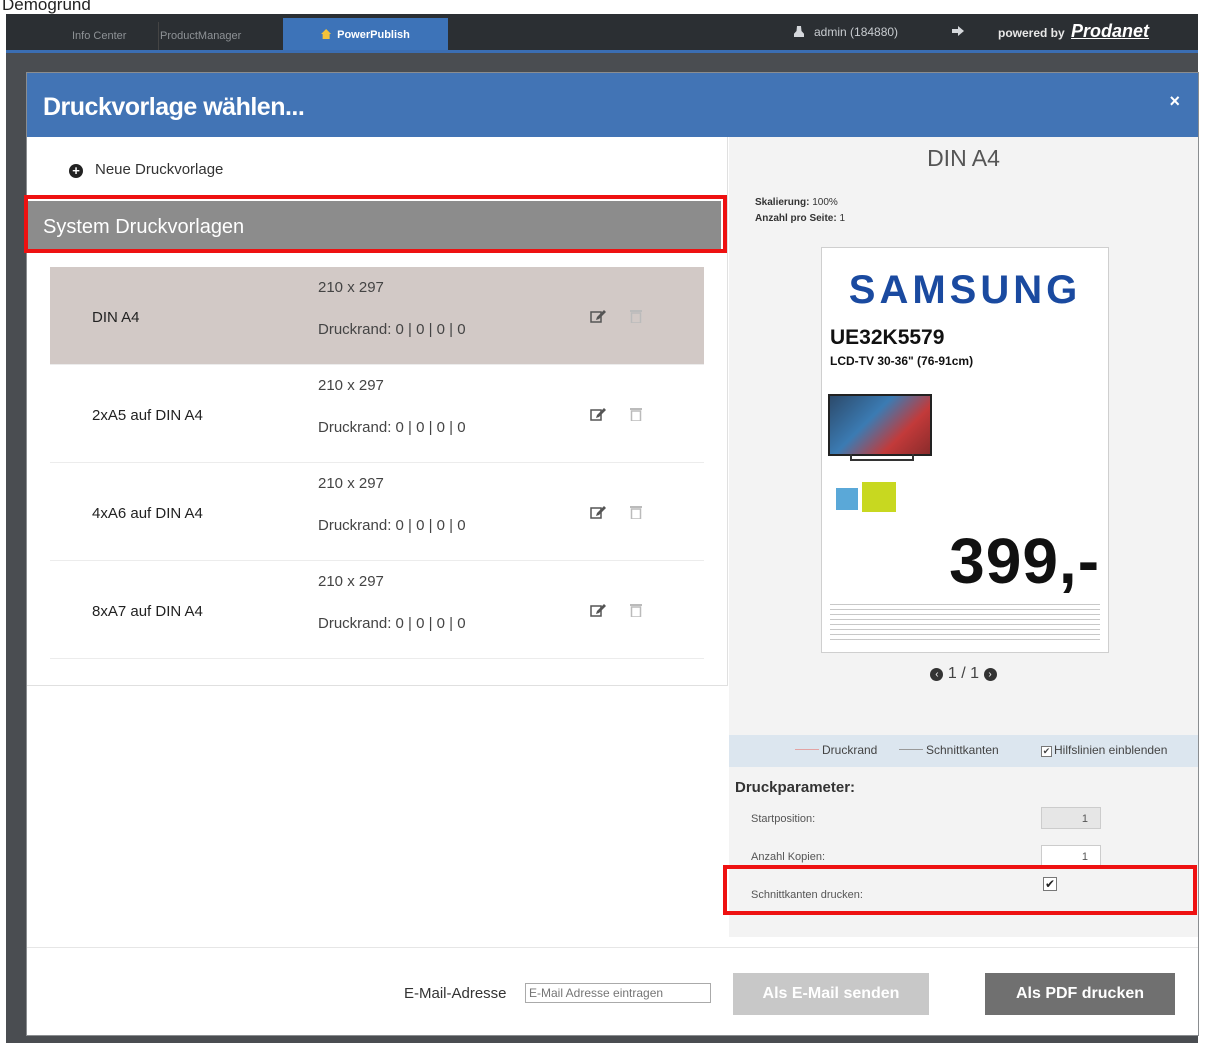  Describe the element at coordinates (842, 218) in the screenshot. I see `per-page-value: 1` at that location.